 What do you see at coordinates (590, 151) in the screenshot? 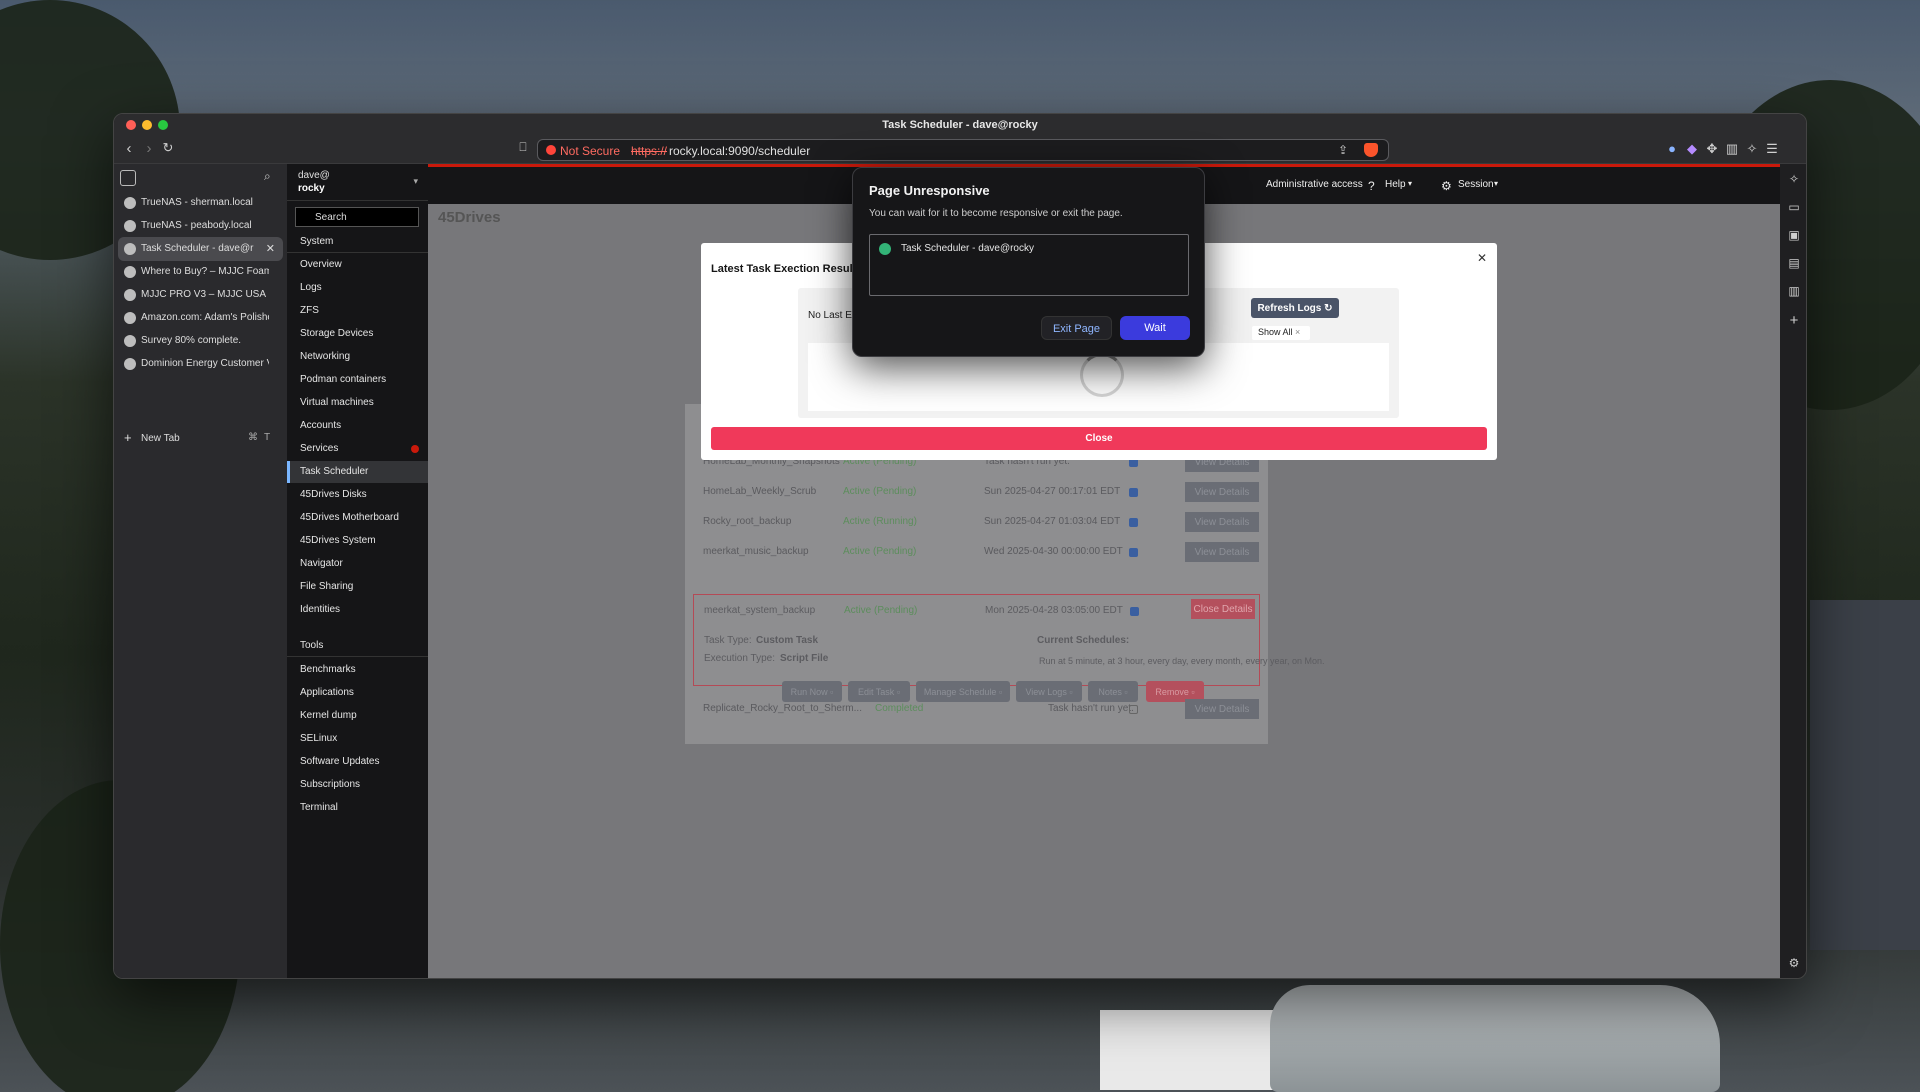
I see `not-secure-label: Not Secure` at bounding box center [590, 151].